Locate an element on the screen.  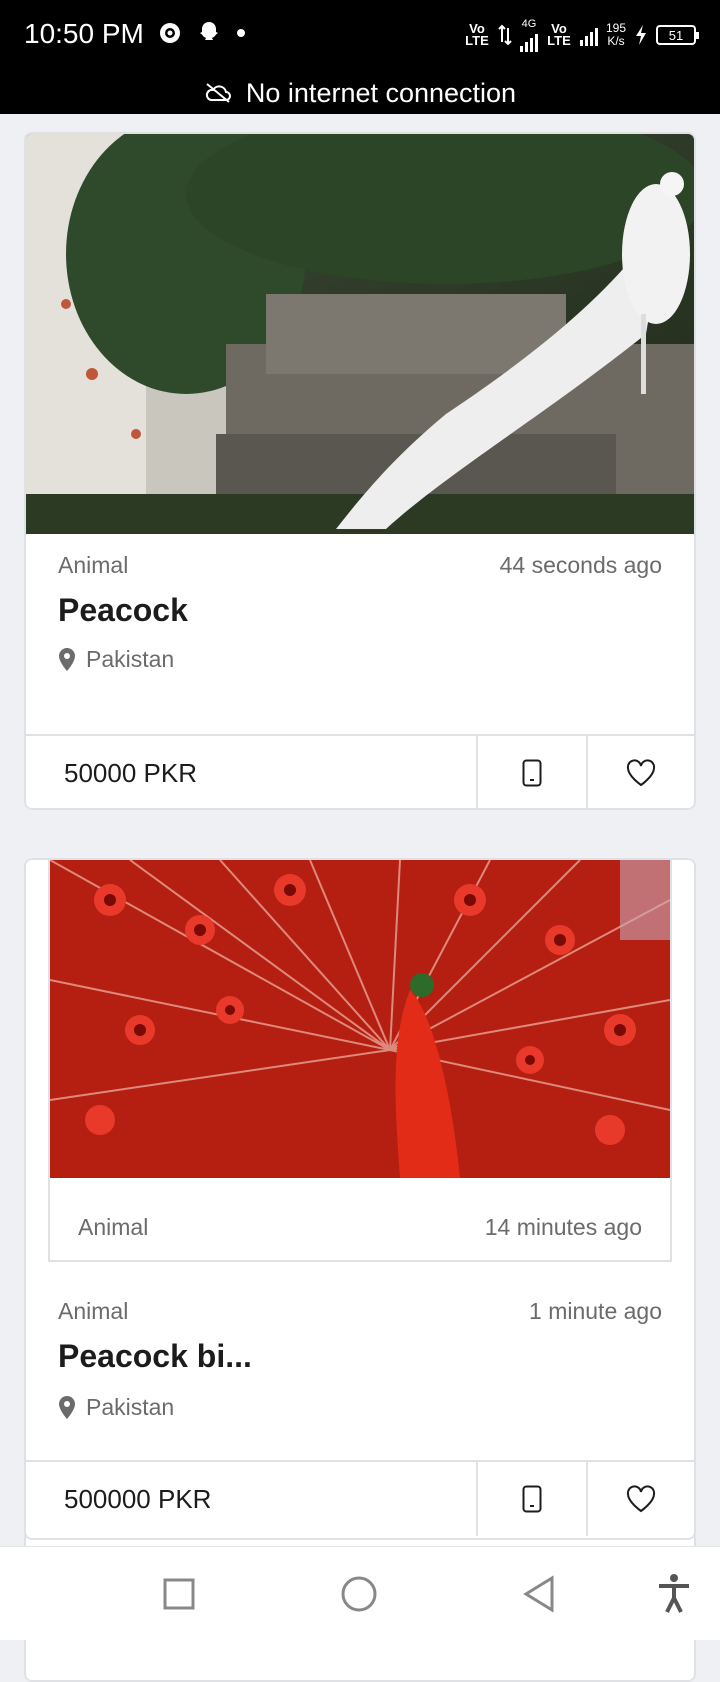
listing-time: 1 minute ago is located at coordinates (595, 1311).